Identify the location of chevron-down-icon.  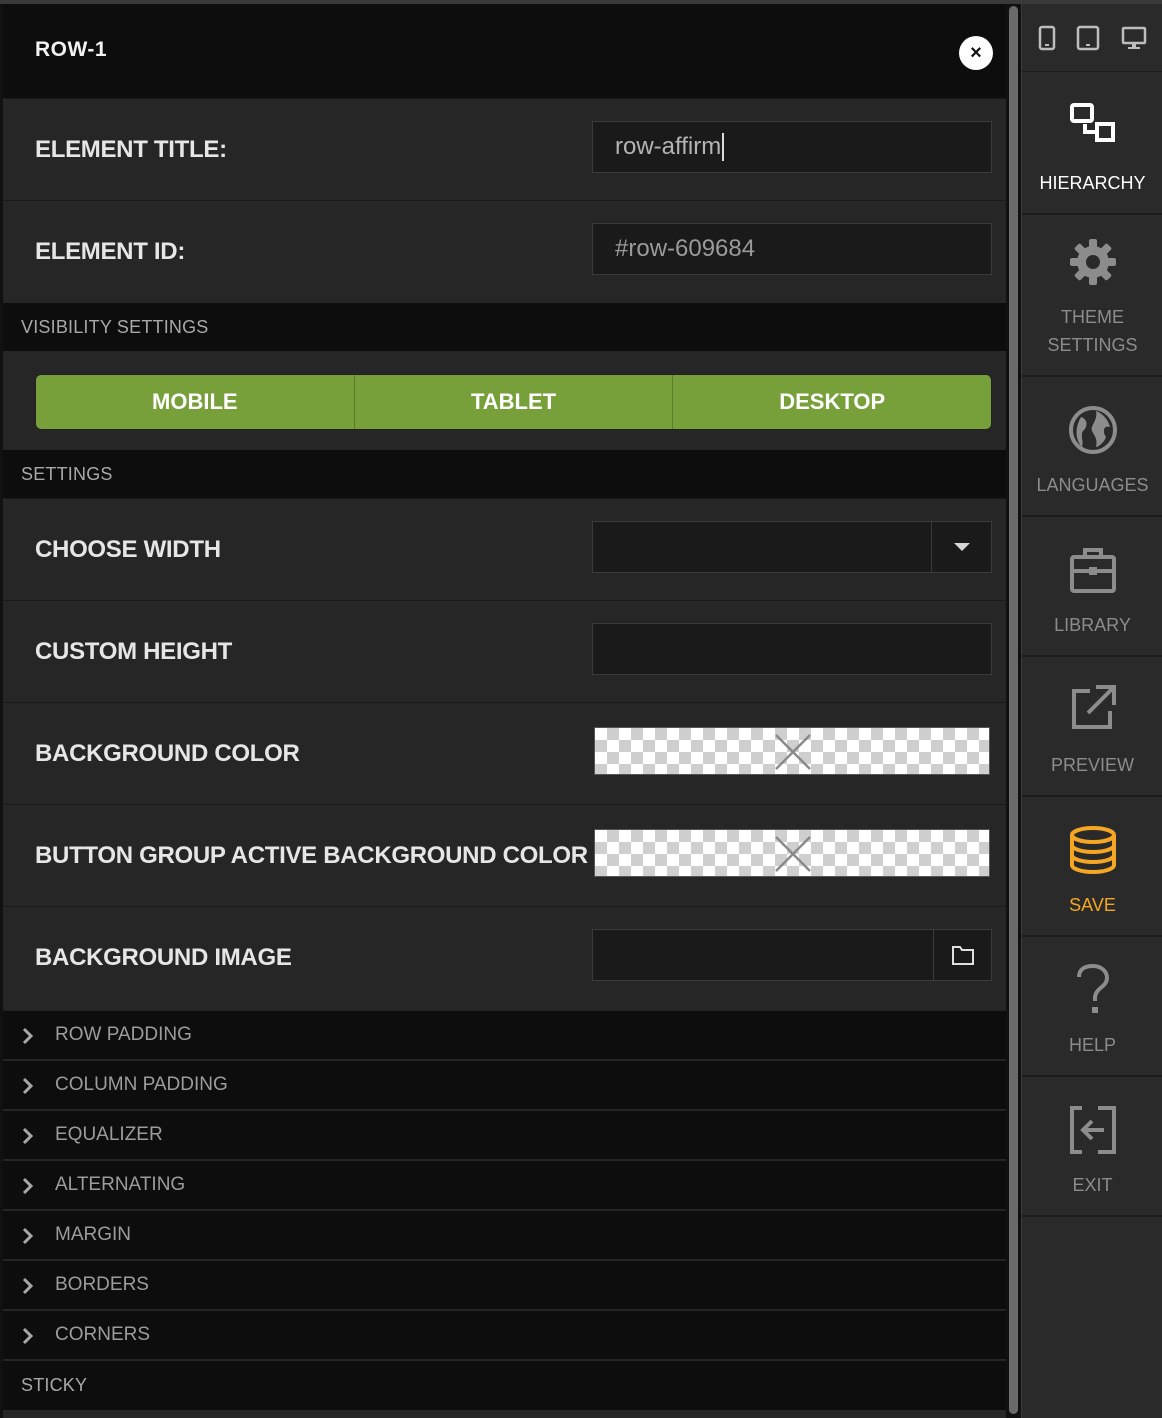
(961, 547).